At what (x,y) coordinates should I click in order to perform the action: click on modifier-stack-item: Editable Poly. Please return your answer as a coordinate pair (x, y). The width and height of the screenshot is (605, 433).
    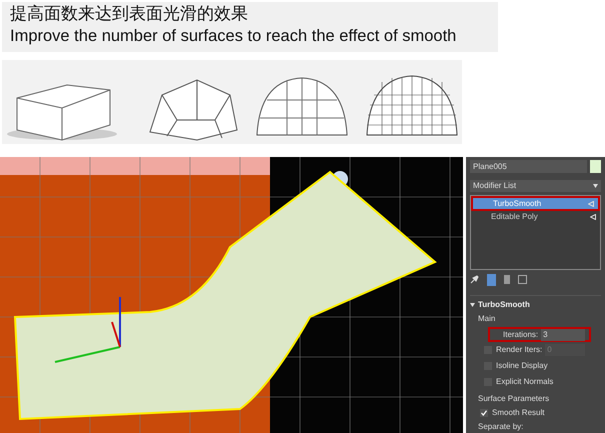
    Looking at the image, I should click on (535, 217).